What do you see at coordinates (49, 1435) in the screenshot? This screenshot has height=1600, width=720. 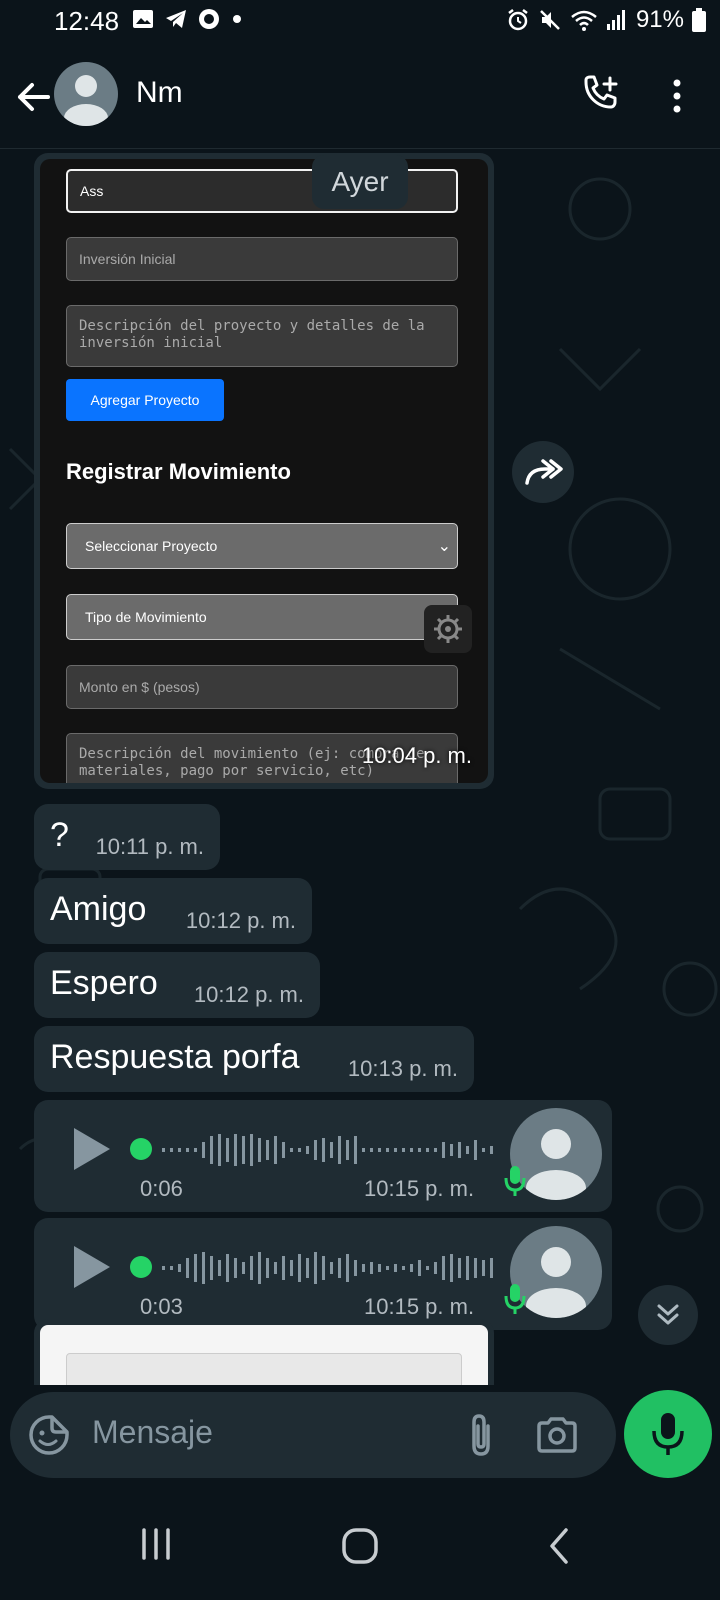 I see `sticker-emoji-icon` at bounding box center [49, 1435].